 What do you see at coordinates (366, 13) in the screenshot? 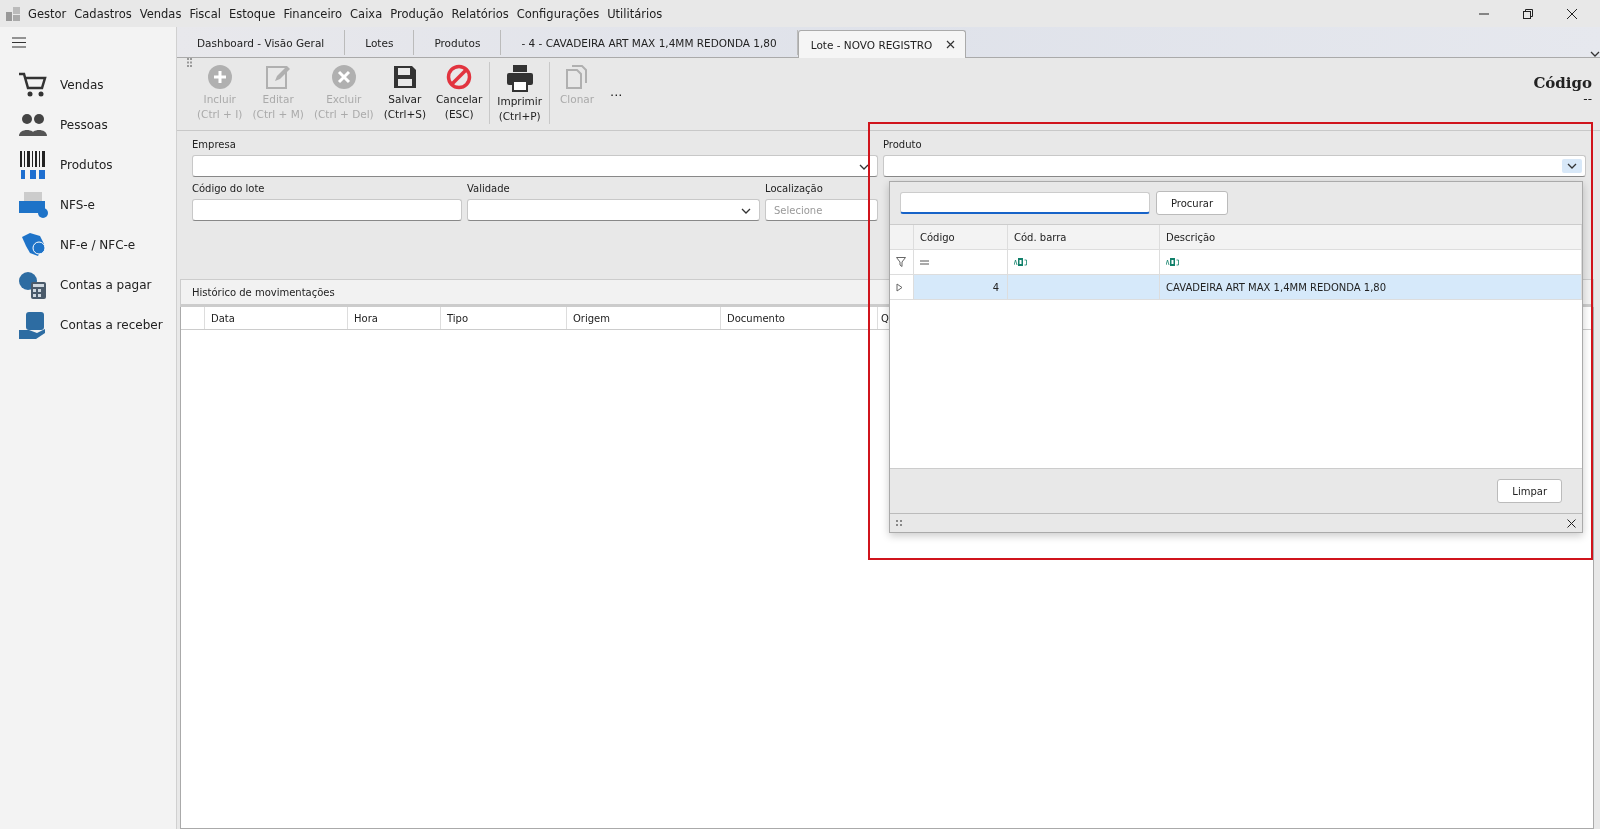
I see `menu-item: Caixa` at bounding box center [366, 13].